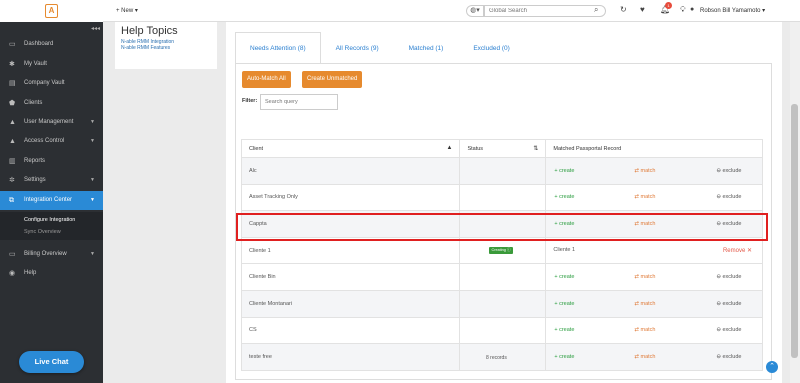 This screenshot has height=383, width=800. What do you see at coordinates (450, 148) in the screenshot?
I see `sort-asc-icon: ▲` at bounding box center [450, 148].